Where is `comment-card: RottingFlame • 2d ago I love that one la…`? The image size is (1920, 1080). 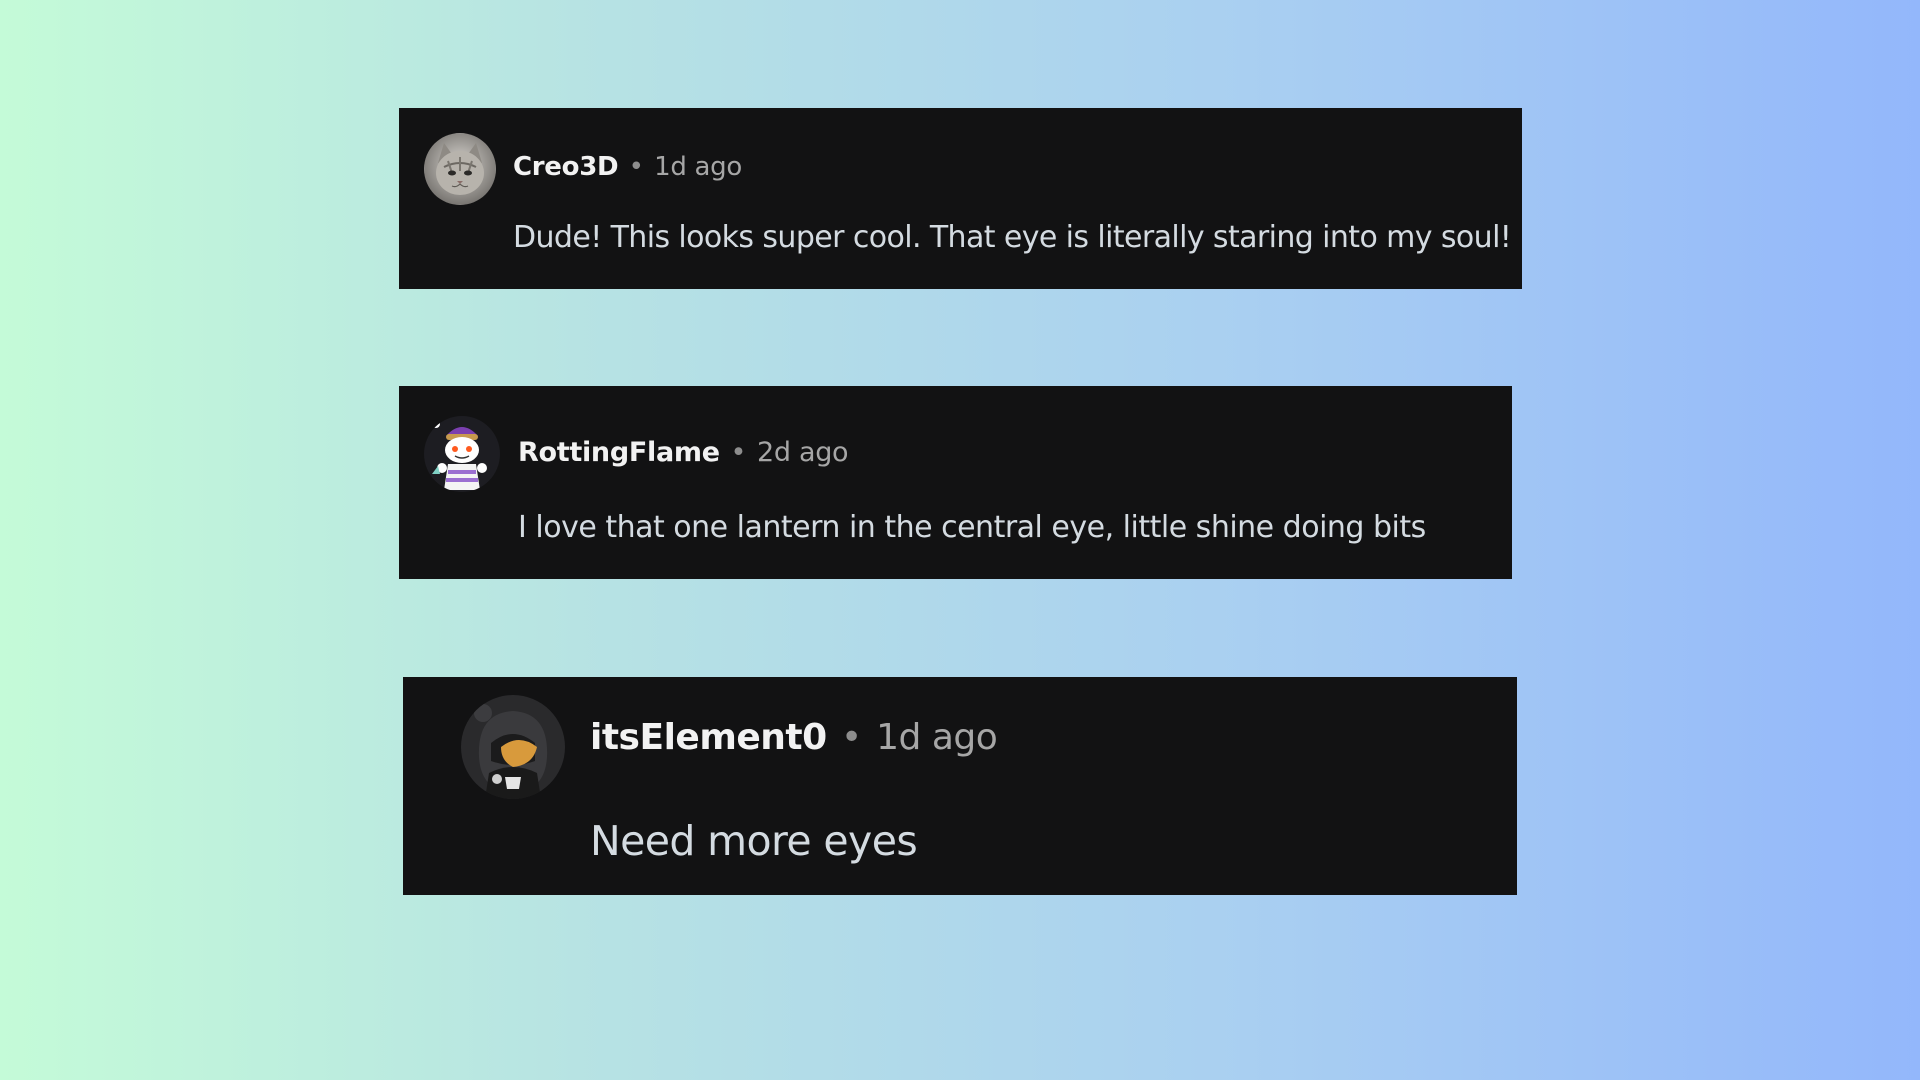 comment-card: RottingFlame • 2d ago I love that one la… is located at coordinates (955, 482).